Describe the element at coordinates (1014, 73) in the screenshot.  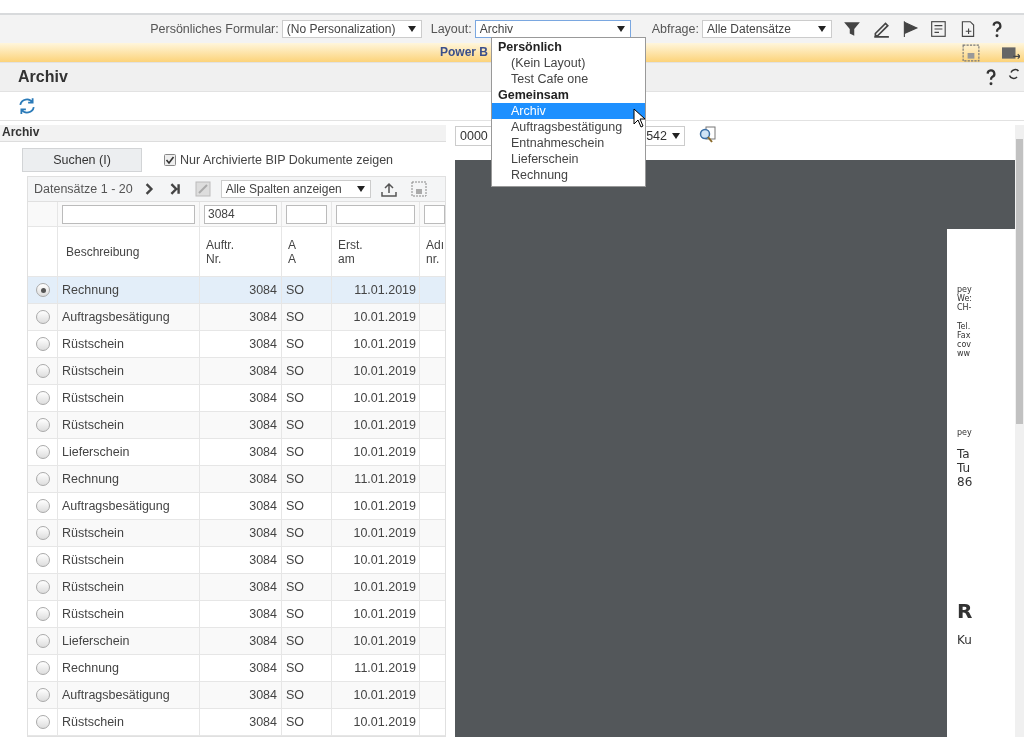
I see `refresh-icon` at that location.